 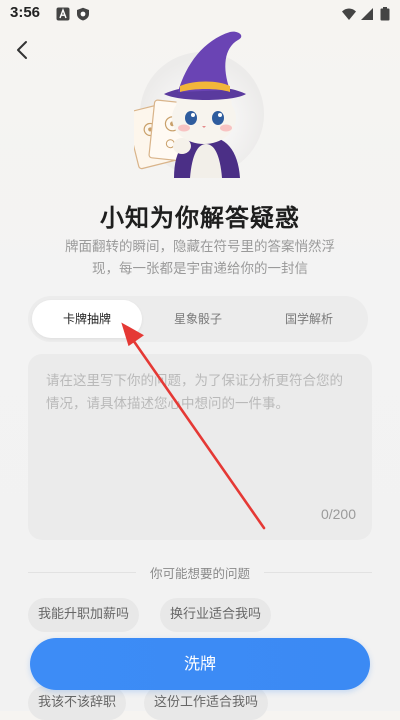 I want to click on back-button, so click(x=22, y=50).